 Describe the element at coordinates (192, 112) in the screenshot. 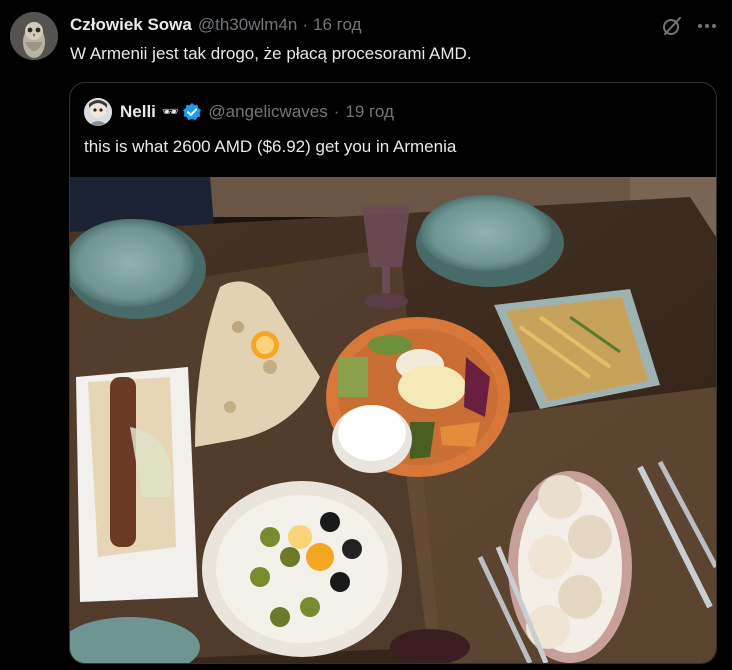

I see `verified-badge-icon` at that location.